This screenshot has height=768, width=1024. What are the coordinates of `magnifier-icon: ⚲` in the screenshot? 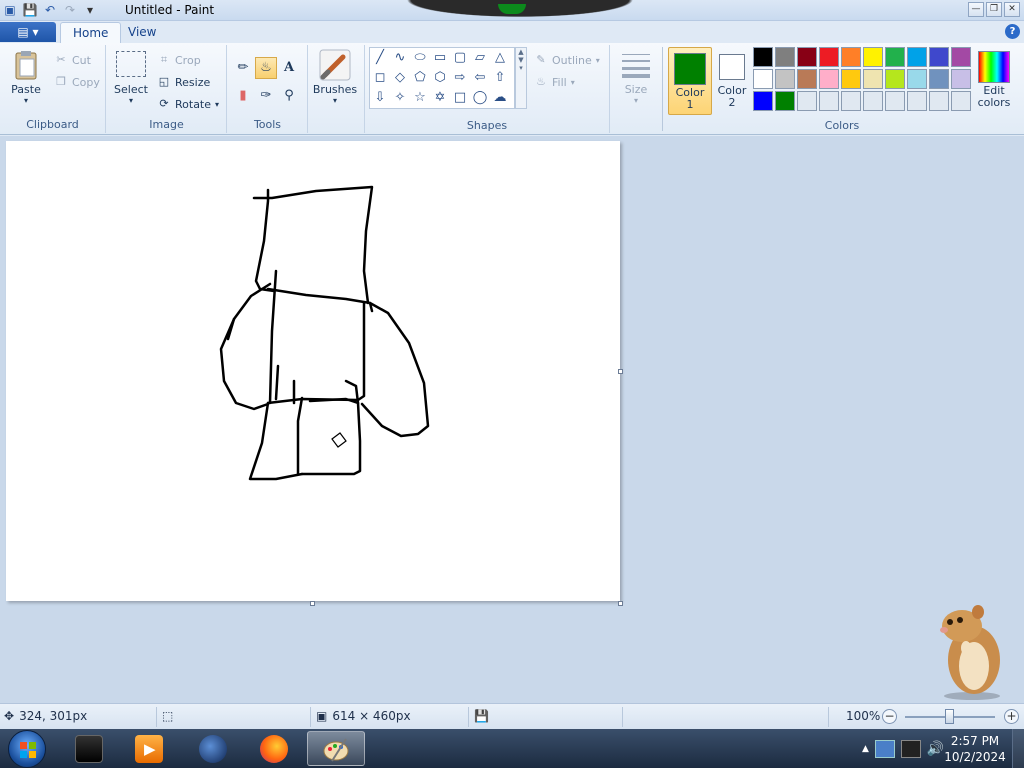 It's located at (289, 96).